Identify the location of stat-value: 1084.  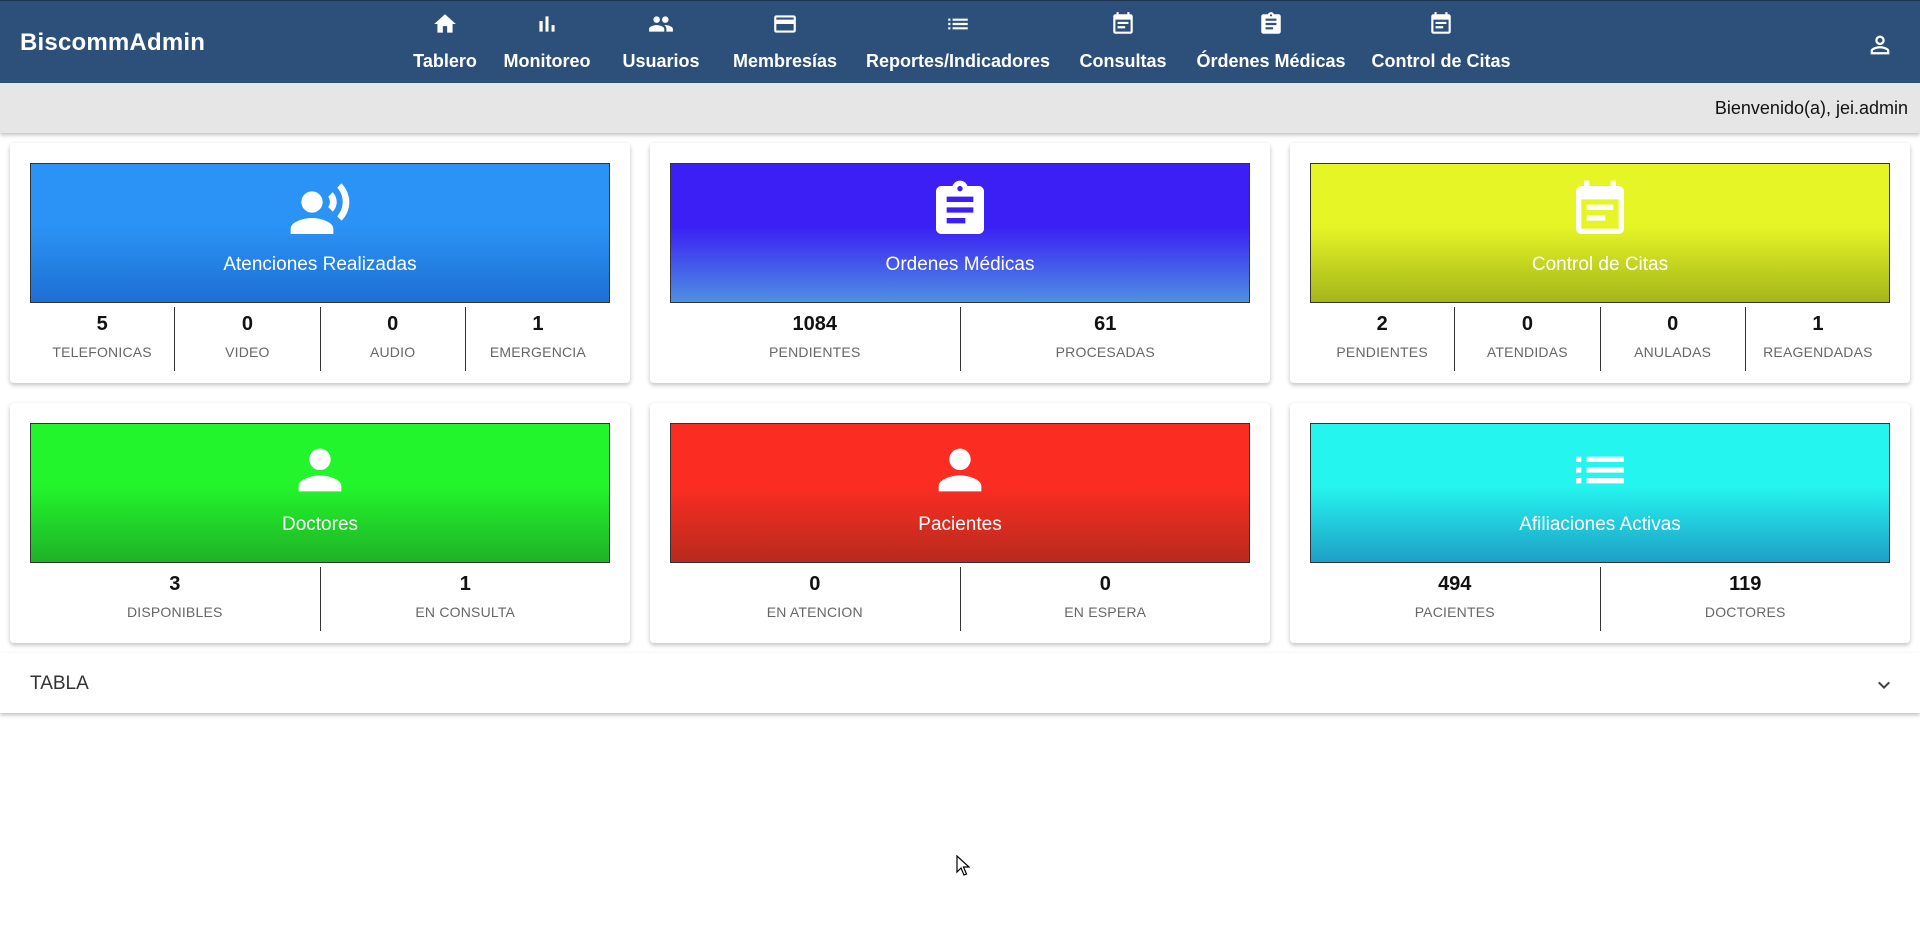
(815, 324).